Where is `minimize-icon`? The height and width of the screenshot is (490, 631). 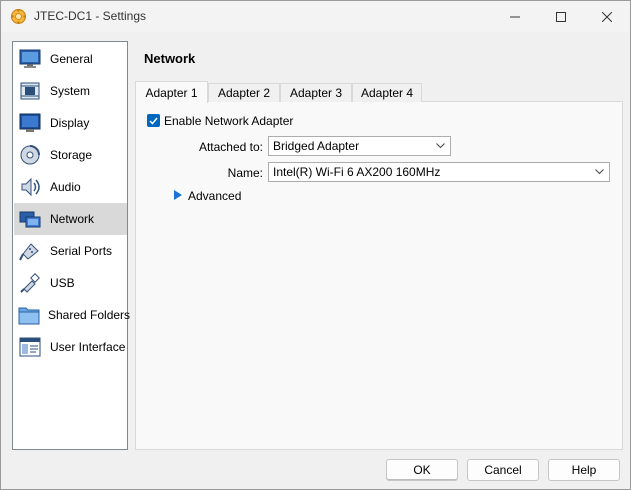
minimize-icon is located at coordinates (515, 16).